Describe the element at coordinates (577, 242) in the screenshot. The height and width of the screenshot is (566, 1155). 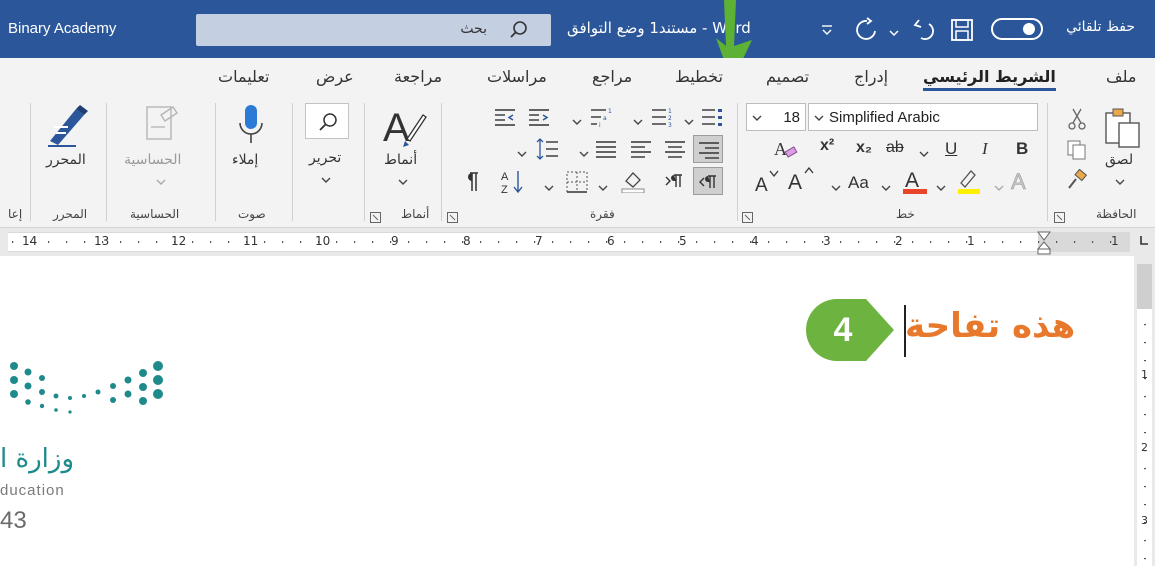
I see `horizontal-ruler: 14 13 12 11 10 9 8 7 6 5 4 3 2 1 1` at that location.